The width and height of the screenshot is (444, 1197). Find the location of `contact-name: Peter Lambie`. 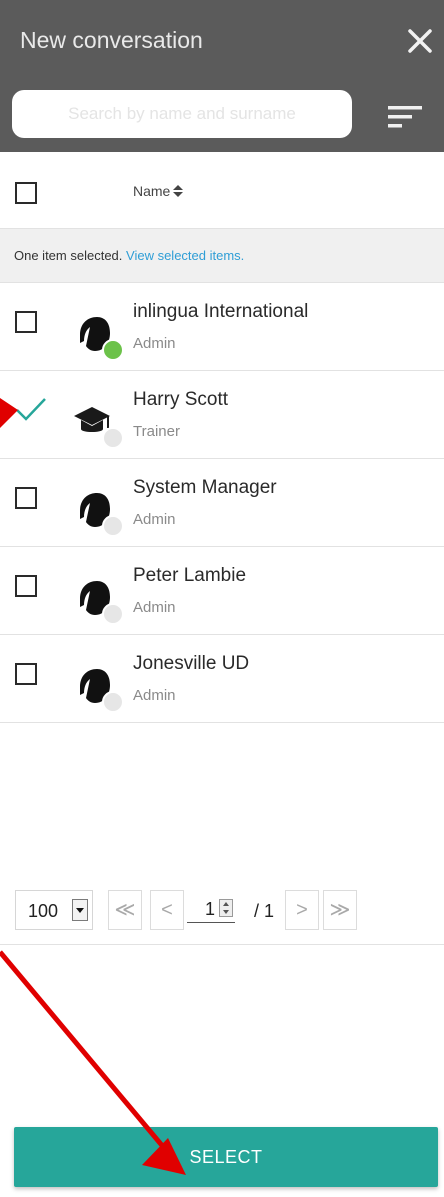

contact-name: Peter Lambie is located at coordinates (190, 575).